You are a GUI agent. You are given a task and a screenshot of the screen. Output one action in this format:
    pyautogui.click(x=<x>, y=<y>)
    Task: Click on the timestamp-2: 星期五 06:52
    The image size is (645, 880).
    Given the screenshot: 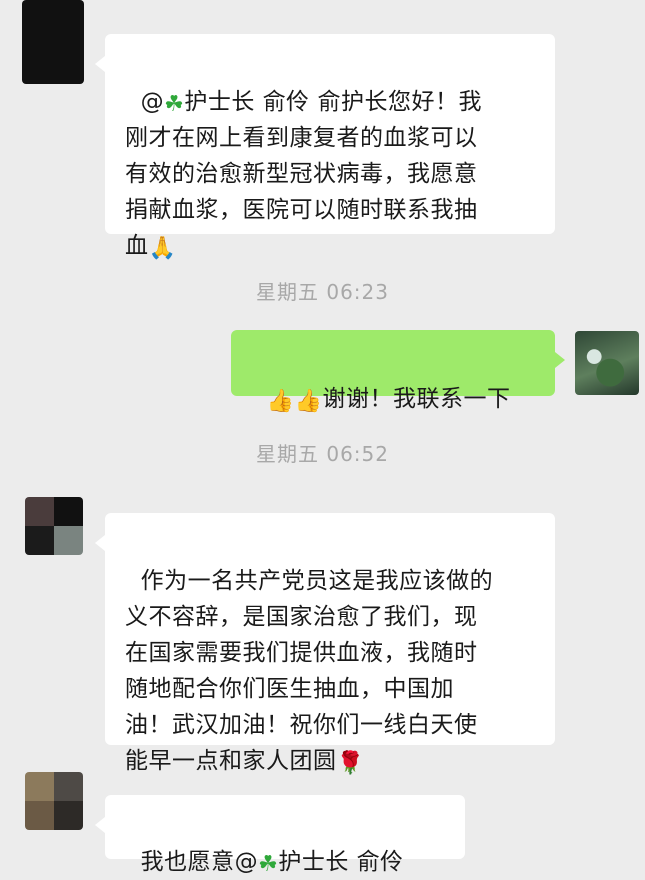 What is the action you would take?
    pyautogui.click(x=322, y=454)
    